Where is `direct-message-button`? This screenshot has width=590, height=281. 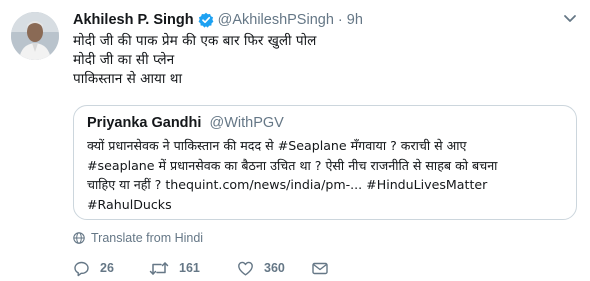
direct-message-button is located at coordinates (325, 268).